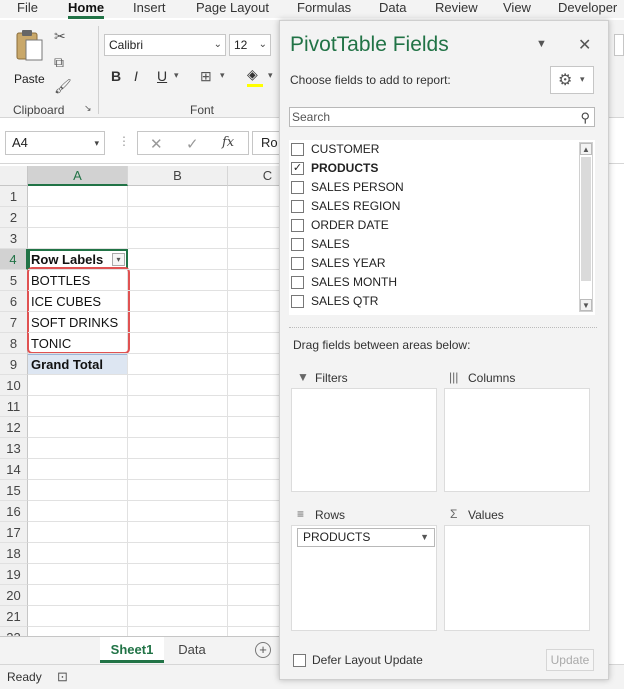 Image resolution: width=624 pixels, height=689 pixels. I want to click on row-header: 1, so click(14, 196).